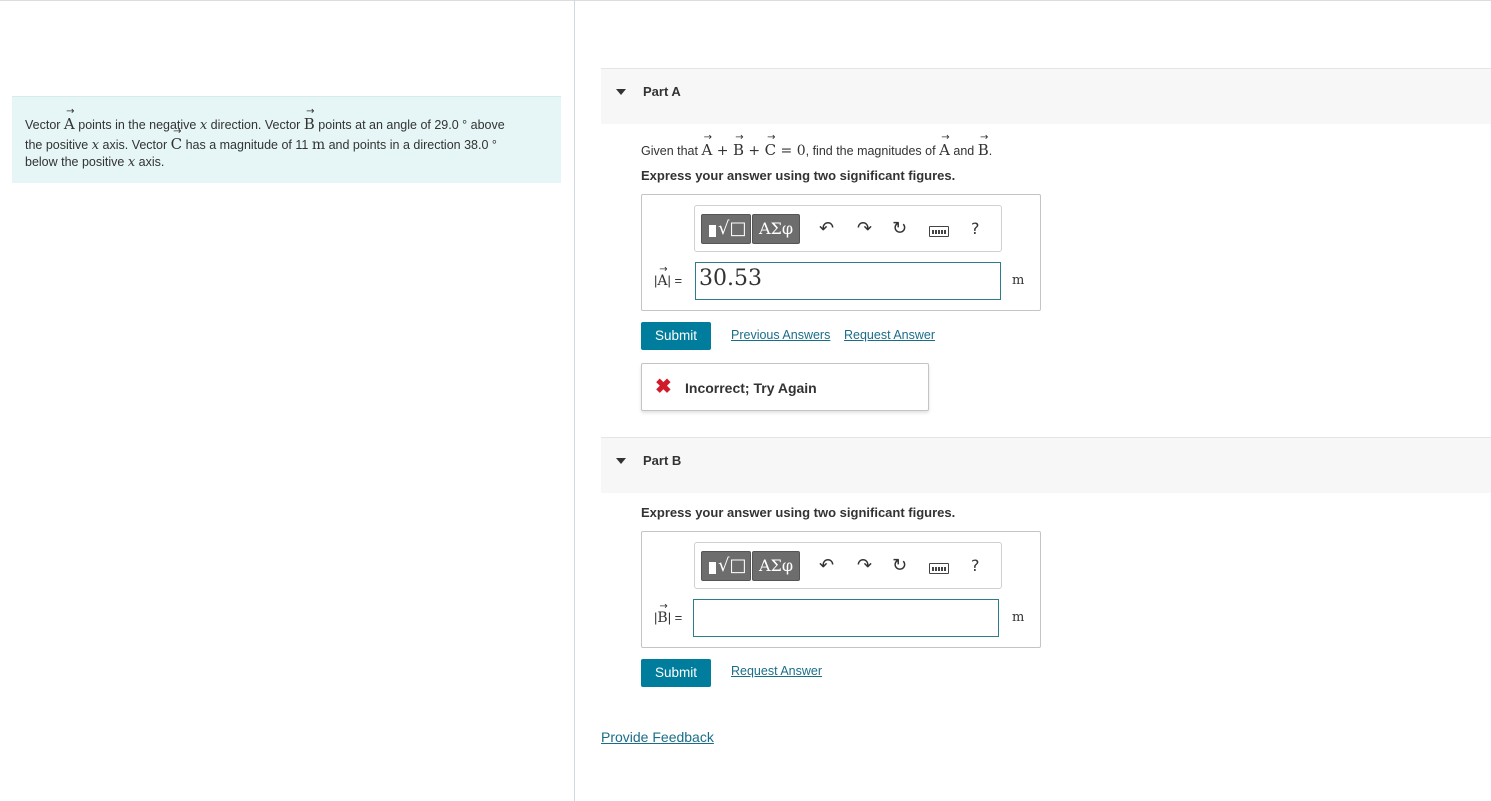 This screenshot has width=1491, height=801. I want to click on problem-line-3: below the positive x axis., so click(95, 162).